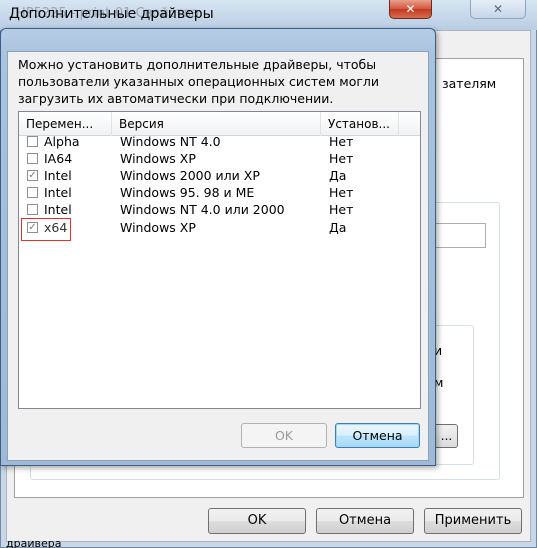 This screenshot has width=537, height=548. I want to click on highlight-box, so click(46, 229).